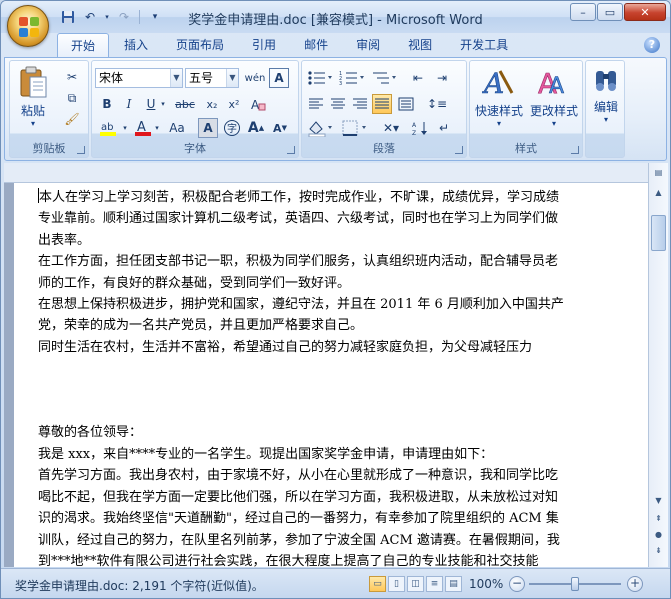  What do you see at coordinates (258, 104) in the screenshot?
I see `clear-formatting-icon: A` at bounding box center [258, 104].